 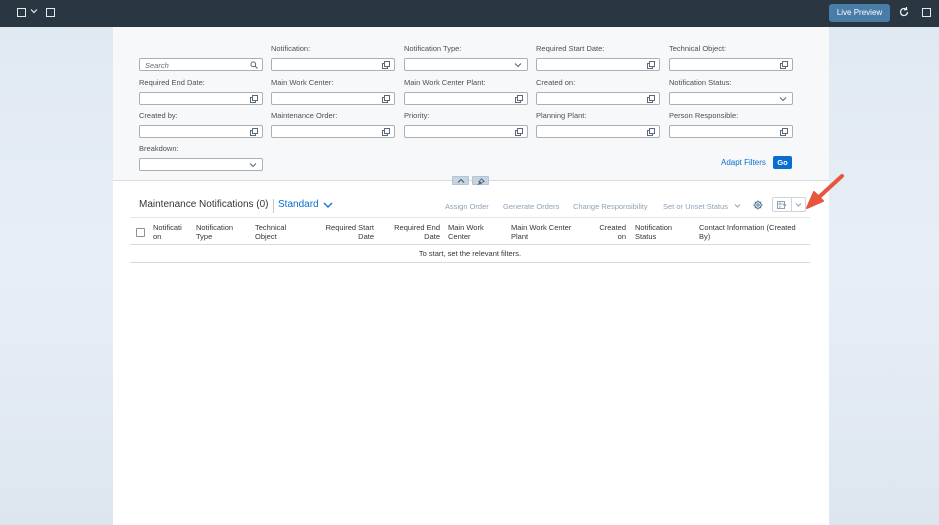 I want to click on column-header-notification-status: Notification Status, so click(x=662, y=232).